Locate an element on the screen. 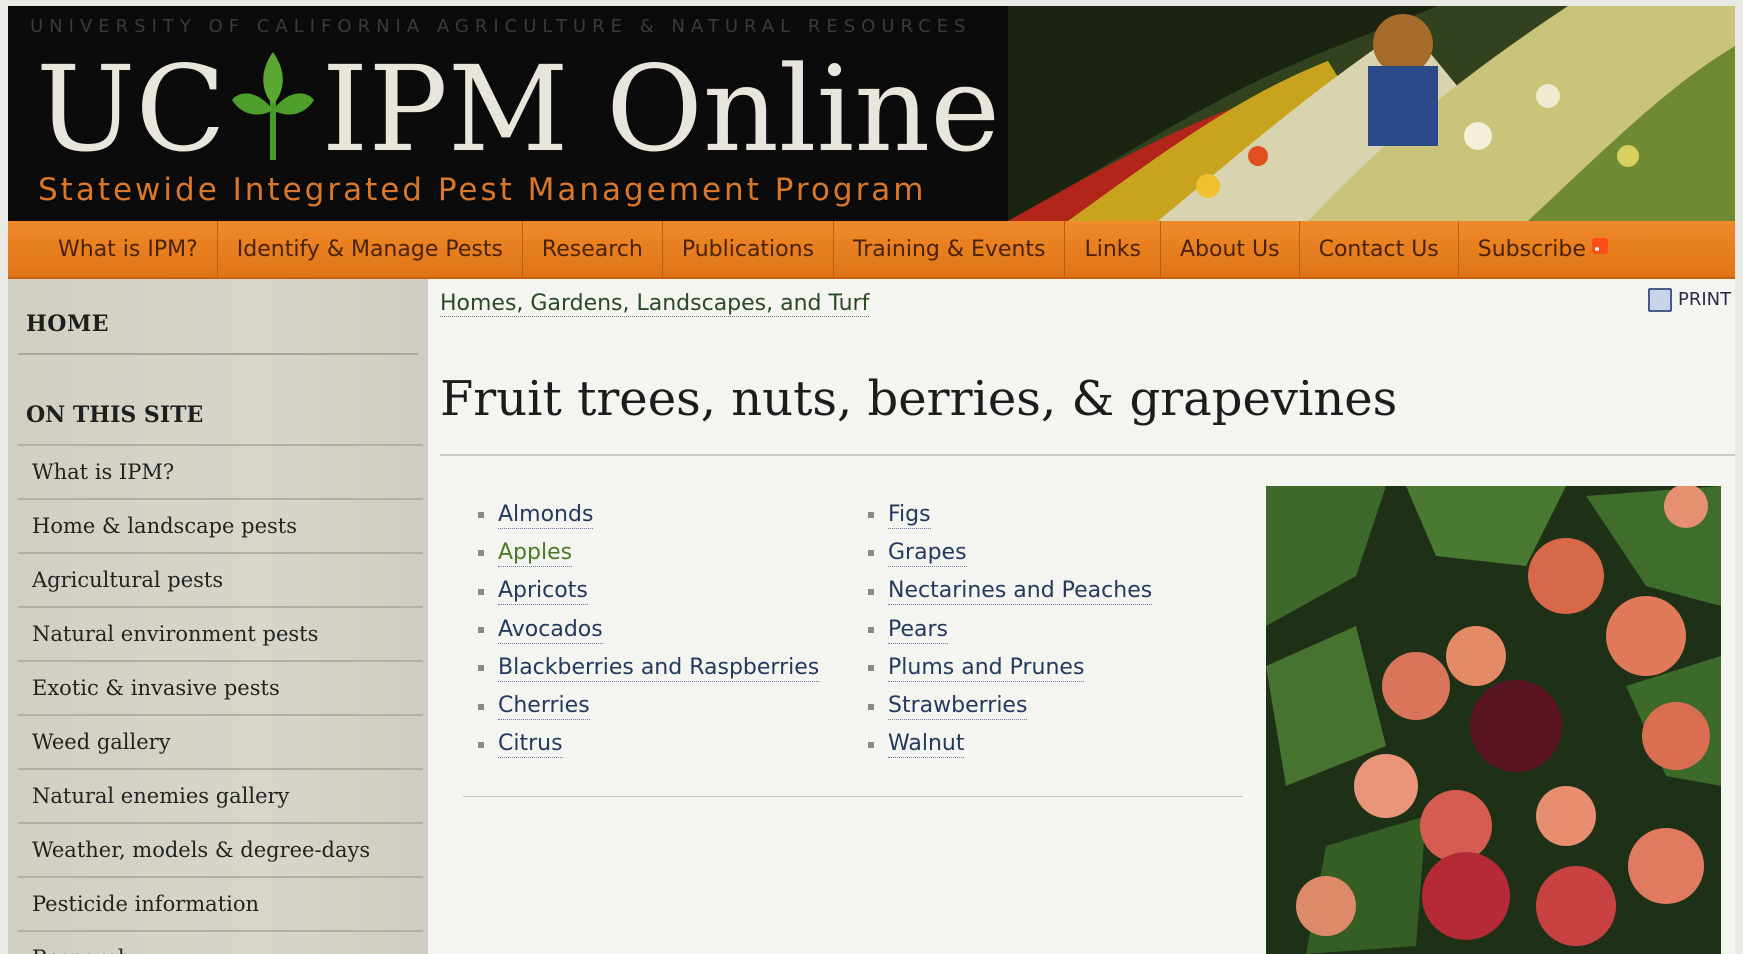  sidebar-item-exotic-invasive-pests: Exotic & invasive pests is located at coordinates (220, 687).